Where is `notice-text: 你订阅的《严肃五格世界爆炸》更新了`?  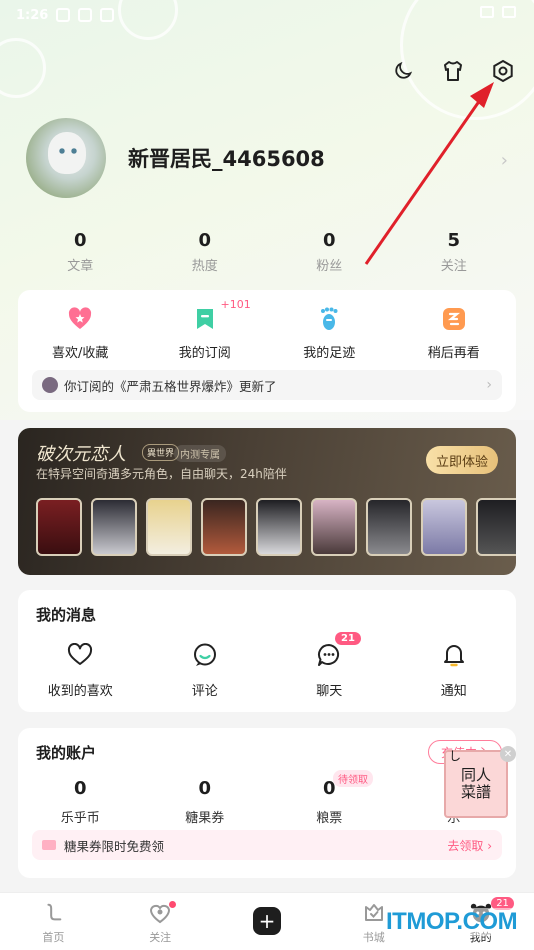
notice-text: 你订阅的《严肃五格世界爆炸》更新了 is located at coordinates (170, 386).